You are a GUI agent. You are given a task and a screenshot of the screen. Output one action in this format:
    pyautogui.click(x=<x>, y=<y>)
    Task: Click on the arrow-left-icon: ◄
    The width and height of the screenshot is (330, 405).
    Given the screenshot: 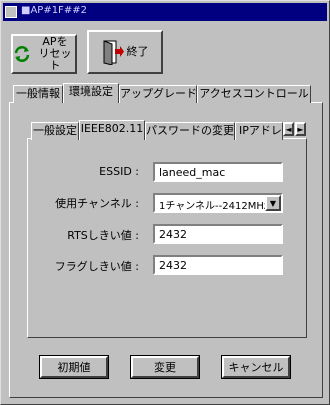 What is the action you would take?
    pyautogui.click(x=288, y=129)
    